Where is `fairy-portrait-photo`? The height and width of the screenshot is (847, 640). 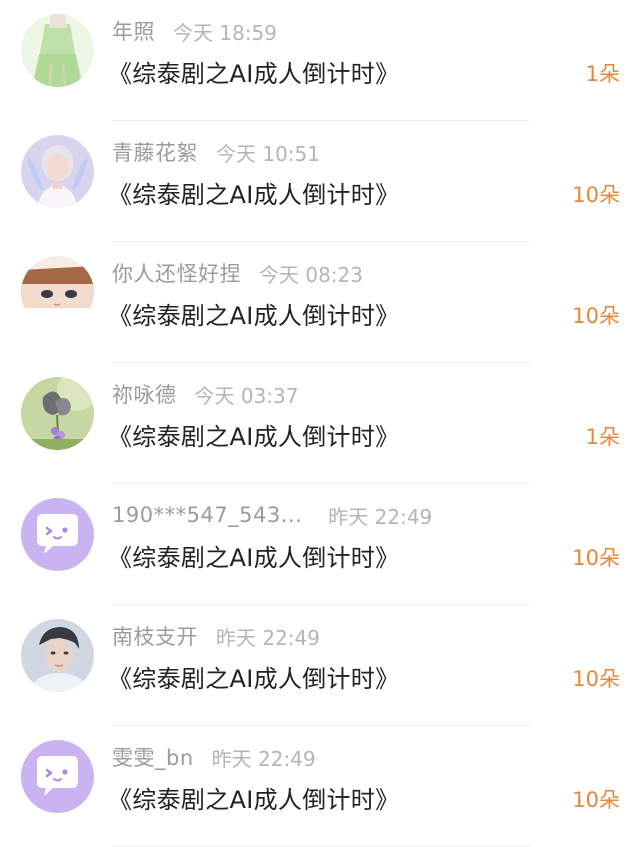 fairy-portrait-photo is located at coordinates (57, 171).